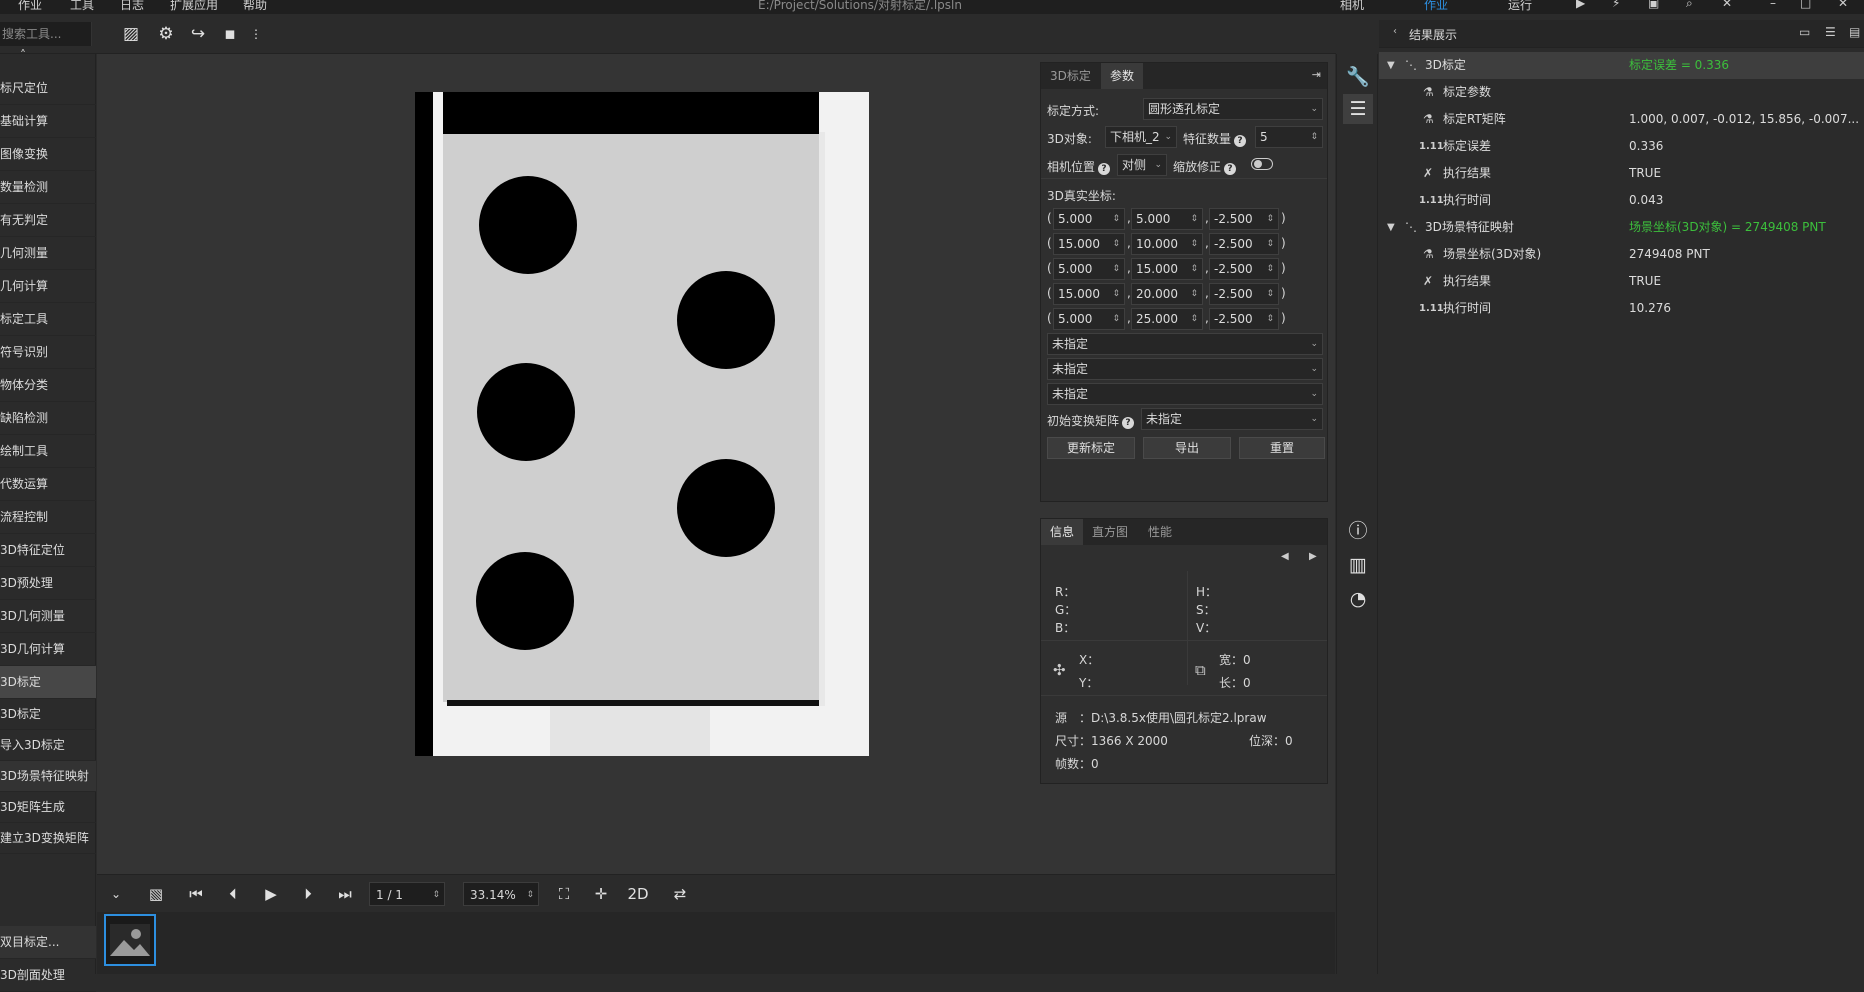 The image size is (1864, 992). I want to click on tool-category: 标定工具, so click(48, 319).